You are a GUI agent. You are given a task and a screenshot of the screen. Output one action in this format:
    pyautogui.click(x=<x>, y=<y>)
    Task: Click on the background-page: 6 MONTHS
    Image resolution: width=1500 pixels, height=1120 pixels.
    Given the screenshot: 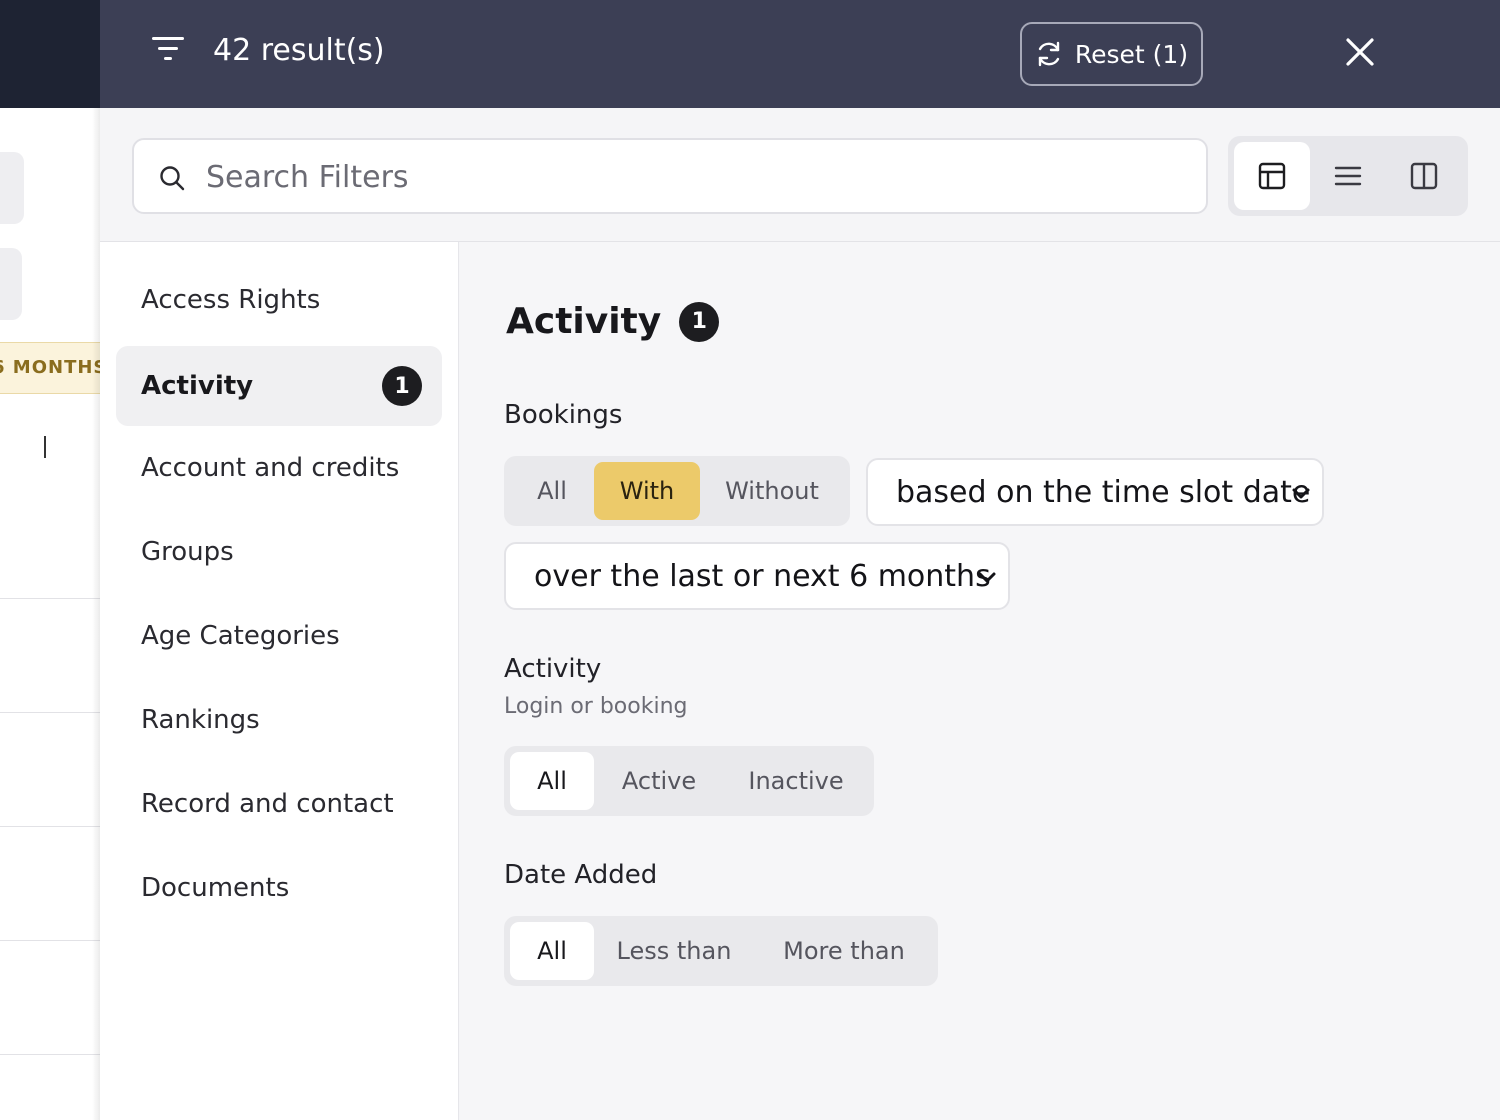 What is the action you would take?
    pyautogui.click(x=50, y=560)
    